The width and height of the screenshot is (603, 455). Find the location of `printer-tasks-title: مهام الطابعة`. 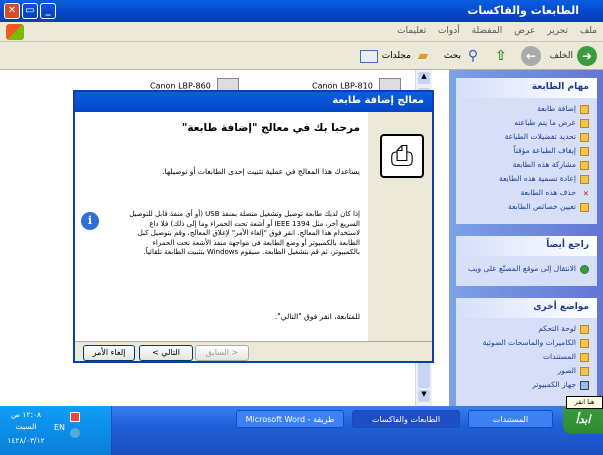

printer-tasks-title: مهام الطابعة is located at coordinates (526, 88).